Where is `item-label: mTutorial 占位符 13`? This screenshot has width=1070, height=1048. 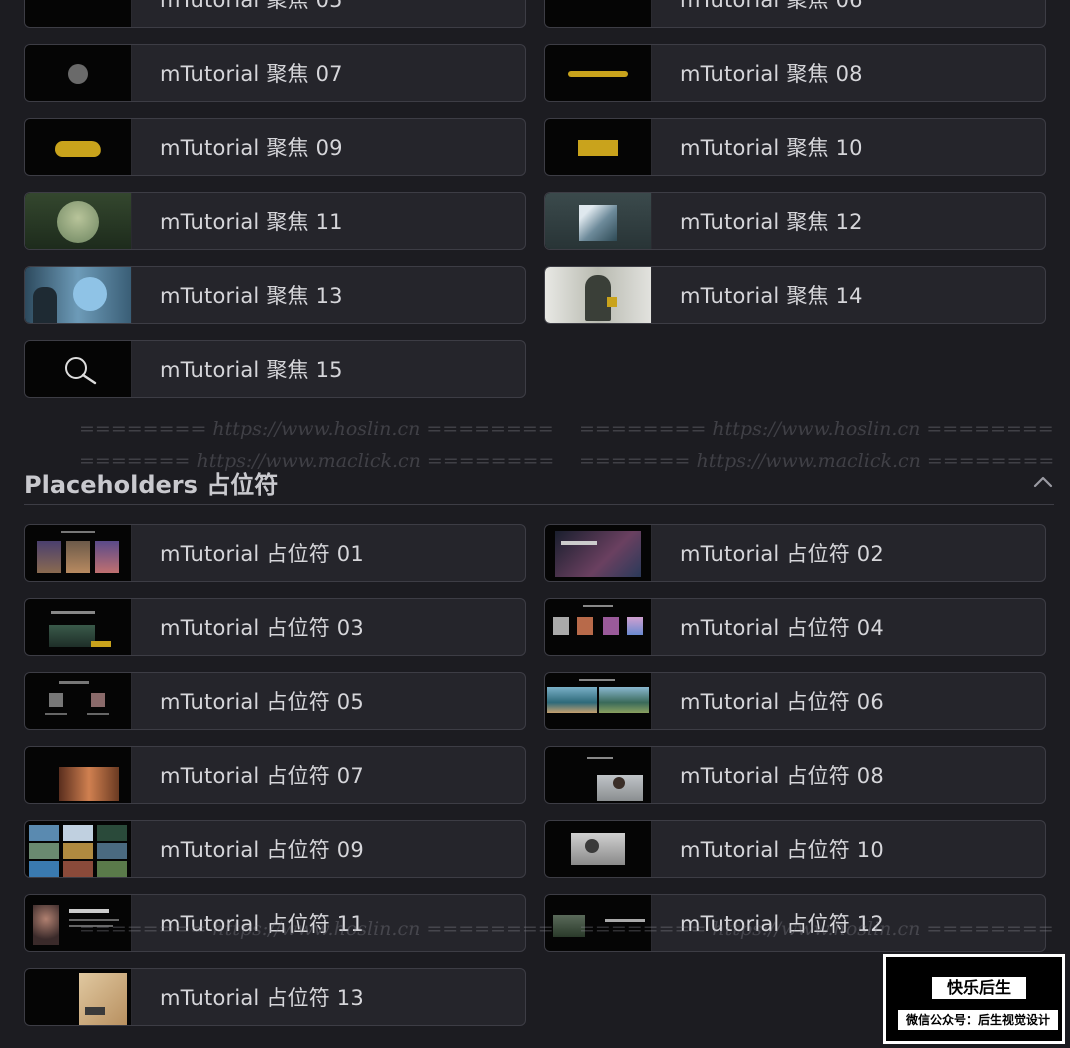
item-label: mTutorial 占位符 13 is located at coordinates (262, 998).